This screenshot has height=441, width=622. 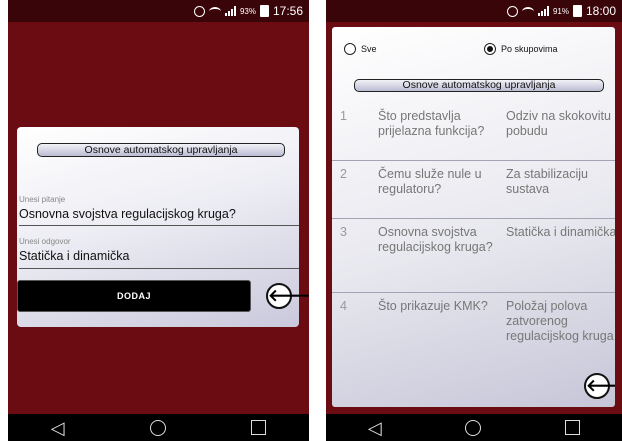 I want to click on question-underline, so click(x=159, y=225).